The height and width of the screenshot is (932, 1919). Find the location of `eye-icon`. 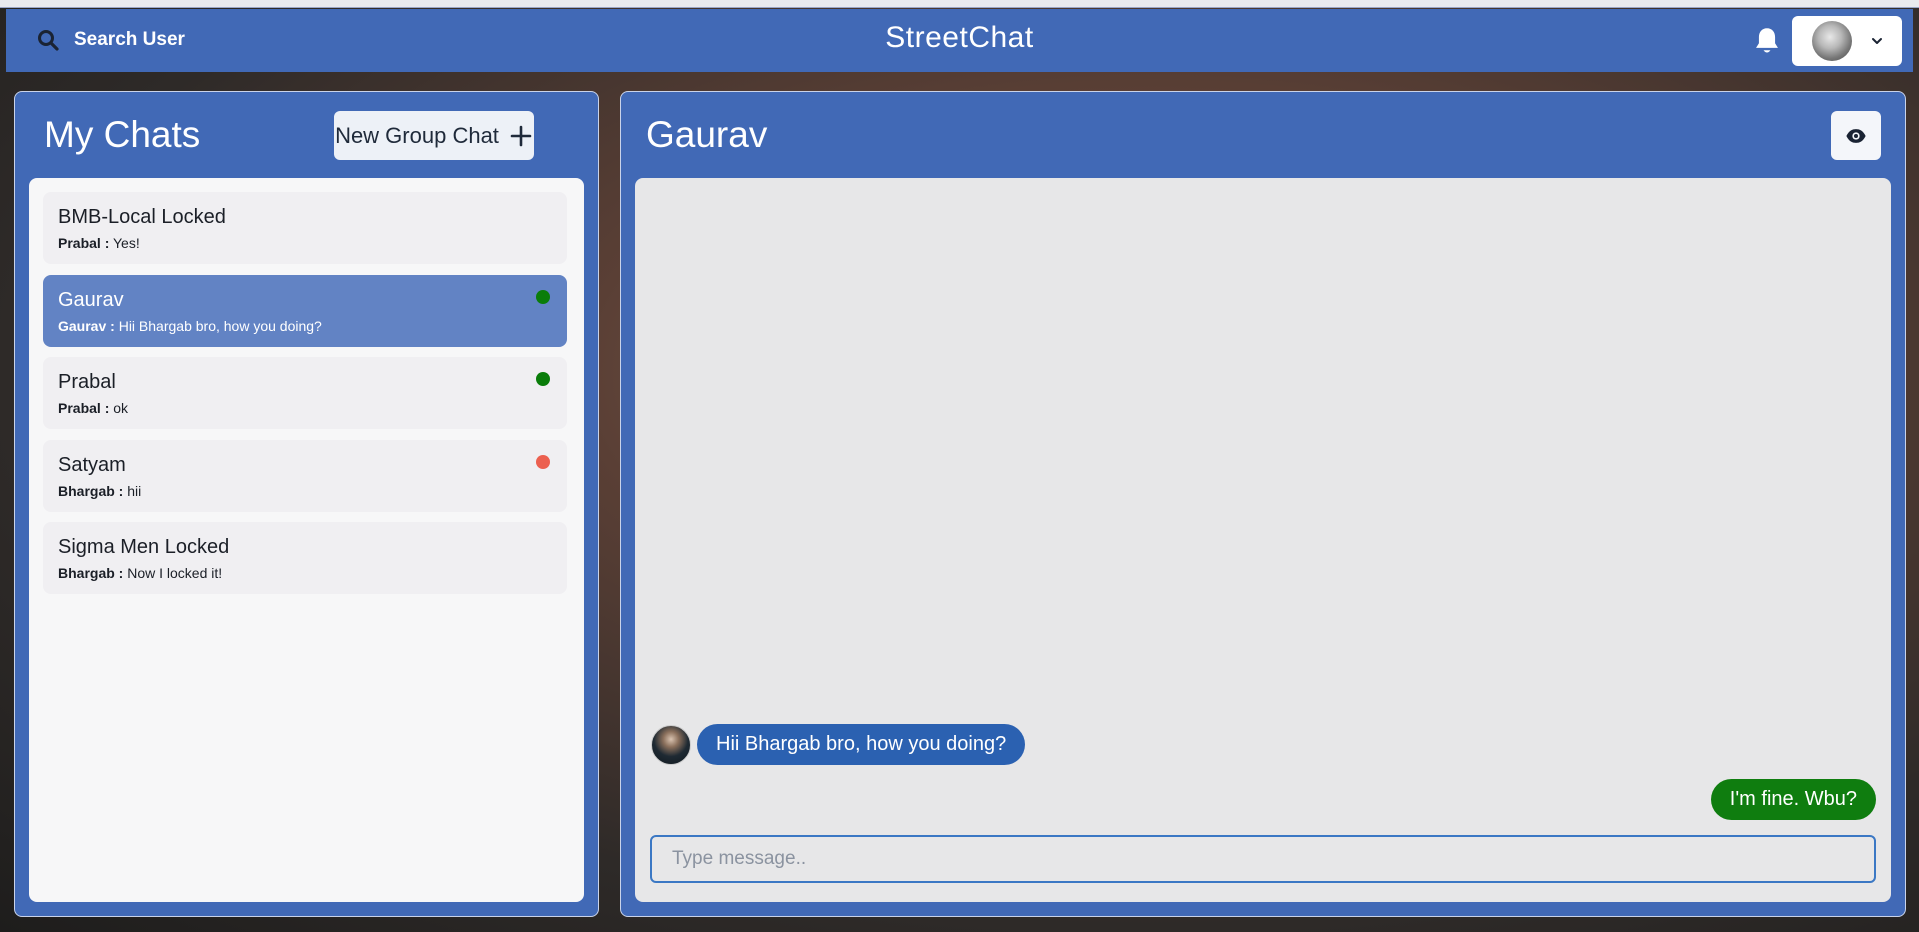

eye-icon is located at coordinates (1856, 135).